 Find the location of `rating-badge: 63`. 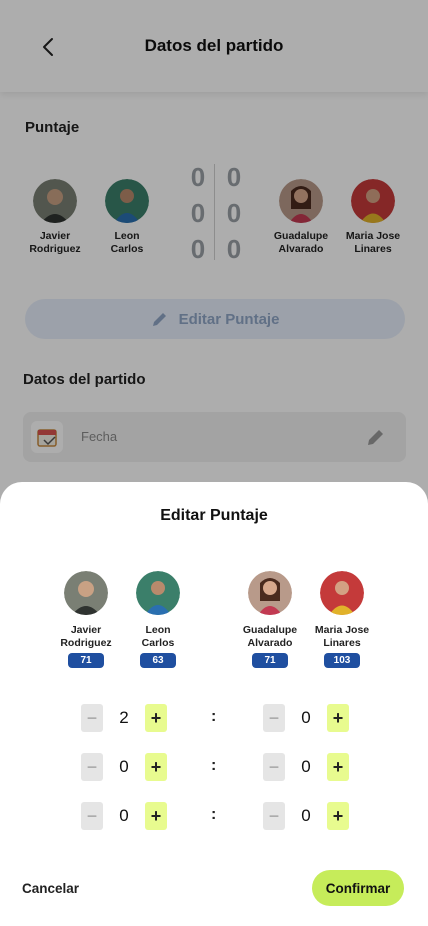

rating-badge: 63 is located at coordinates (158, 660).